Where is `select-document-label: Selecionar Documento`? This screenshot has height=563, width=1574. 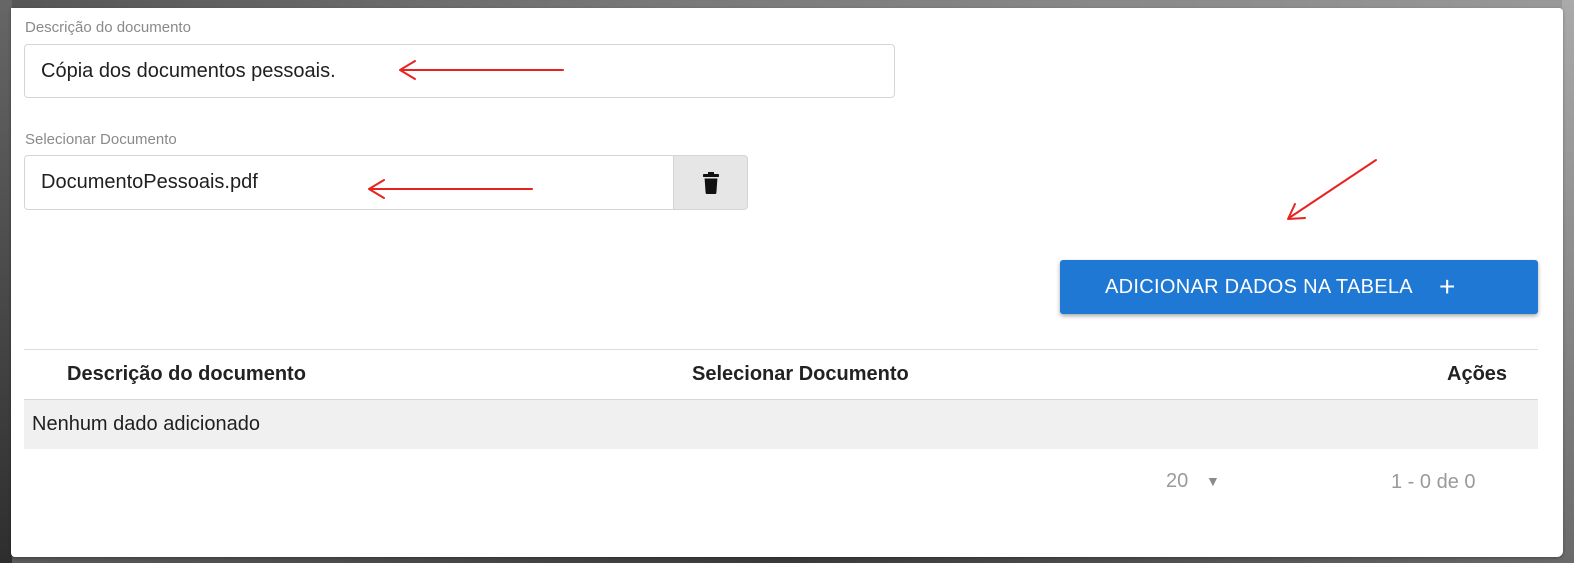 select-document-label: Selecionar Documento is located at coordinates (101, 139).